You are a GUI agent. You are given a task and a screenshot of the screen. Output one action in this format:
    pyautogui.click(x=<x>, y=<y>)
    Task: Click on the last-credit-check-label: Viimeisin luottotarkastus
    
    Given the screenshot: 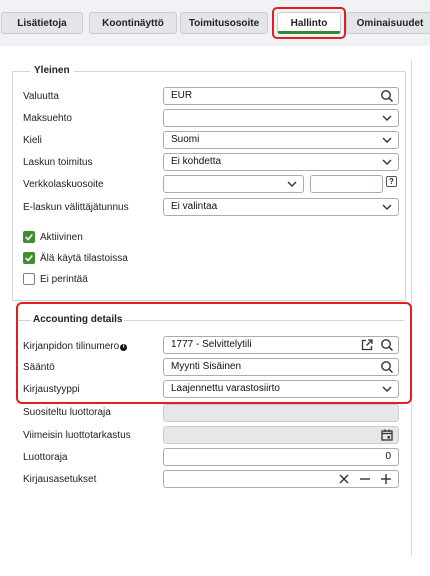 What is the action you would take?
    pyautogui.click(x=77, y=435)
    